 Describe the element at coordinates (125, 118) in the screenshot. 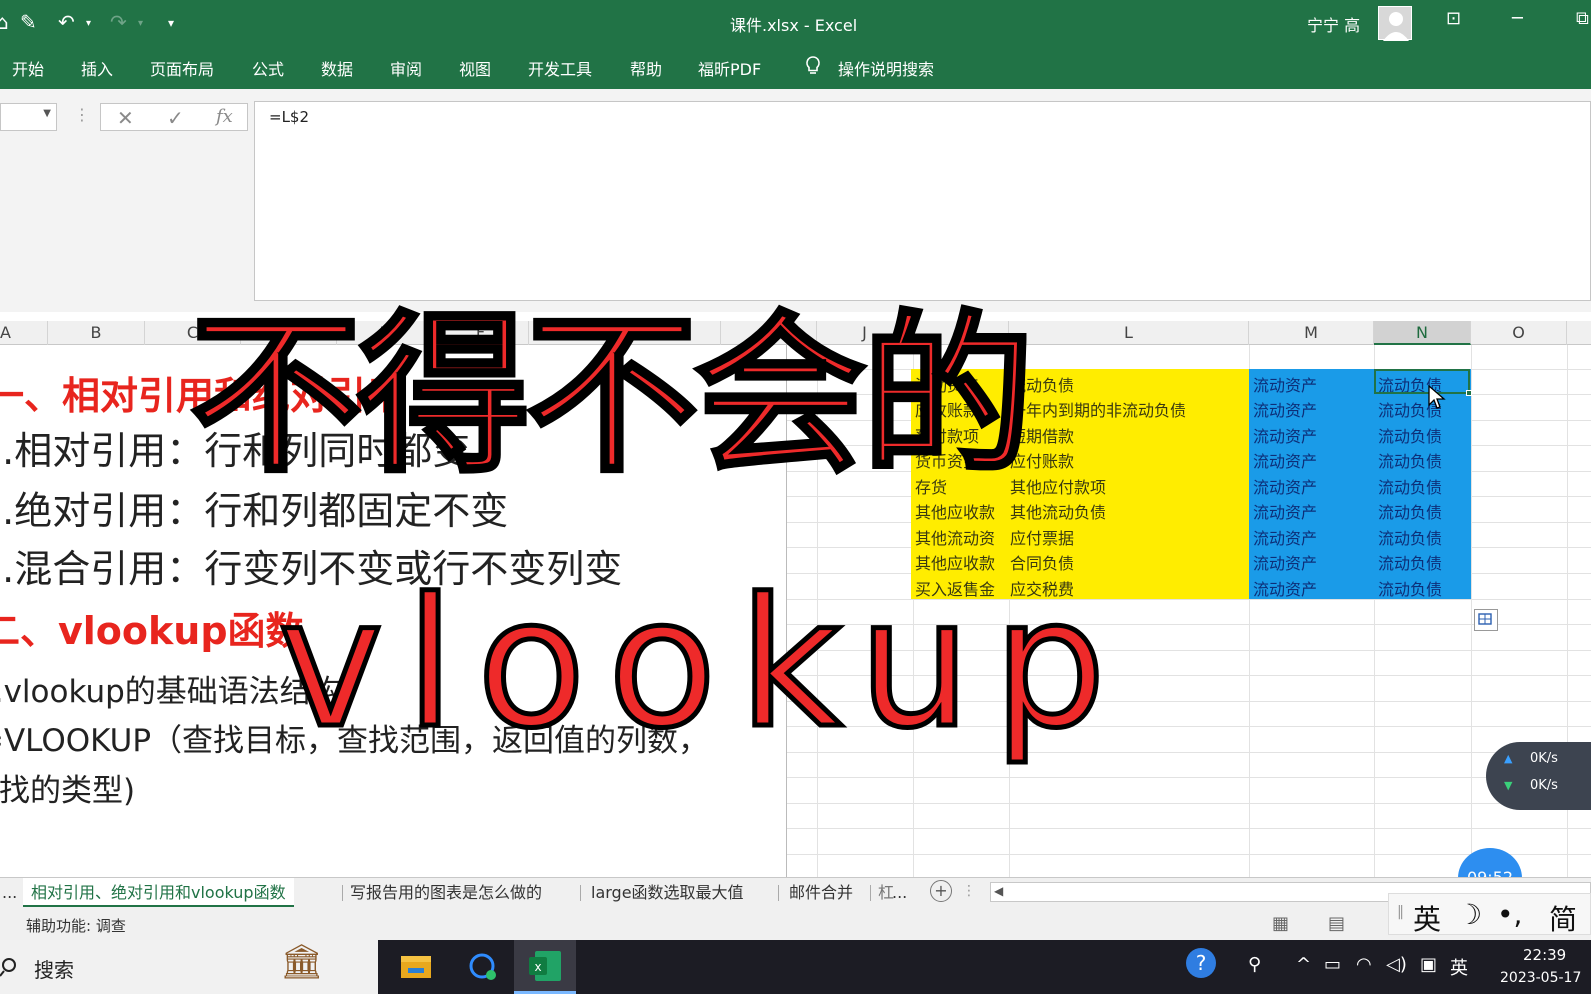

I see `cancel-icon: ✕` at that location.